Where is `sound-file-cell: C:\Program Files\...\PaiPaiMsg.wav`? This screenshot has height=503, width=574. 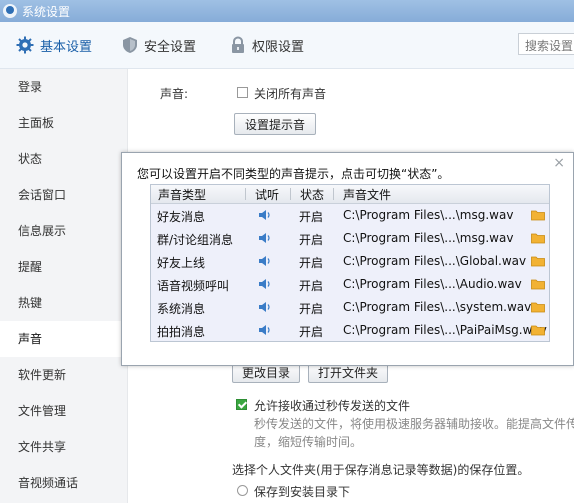 sound-file-cell: C:\Program Files\...\PaiPaiMsg.wav is located at coordinates (445, 330).